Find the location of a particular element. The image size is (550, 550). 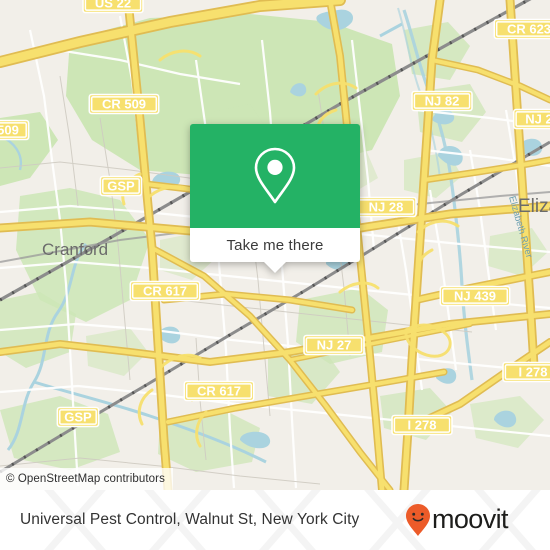

destination-popup-card: Take me there is located at coordinates (275, 198).